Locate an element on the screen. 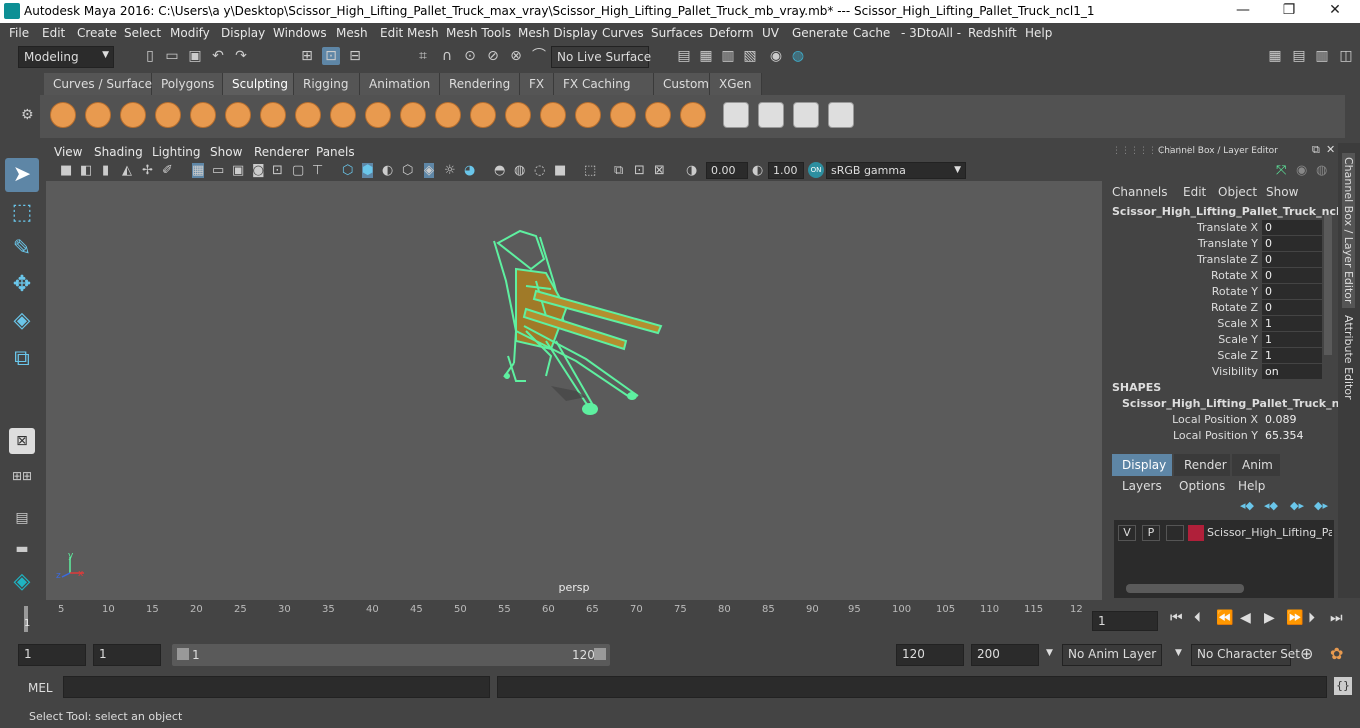 The width and height of the screenshot is (1360, 728). close-icon: ✕ is located at coordinates (1330, 149).